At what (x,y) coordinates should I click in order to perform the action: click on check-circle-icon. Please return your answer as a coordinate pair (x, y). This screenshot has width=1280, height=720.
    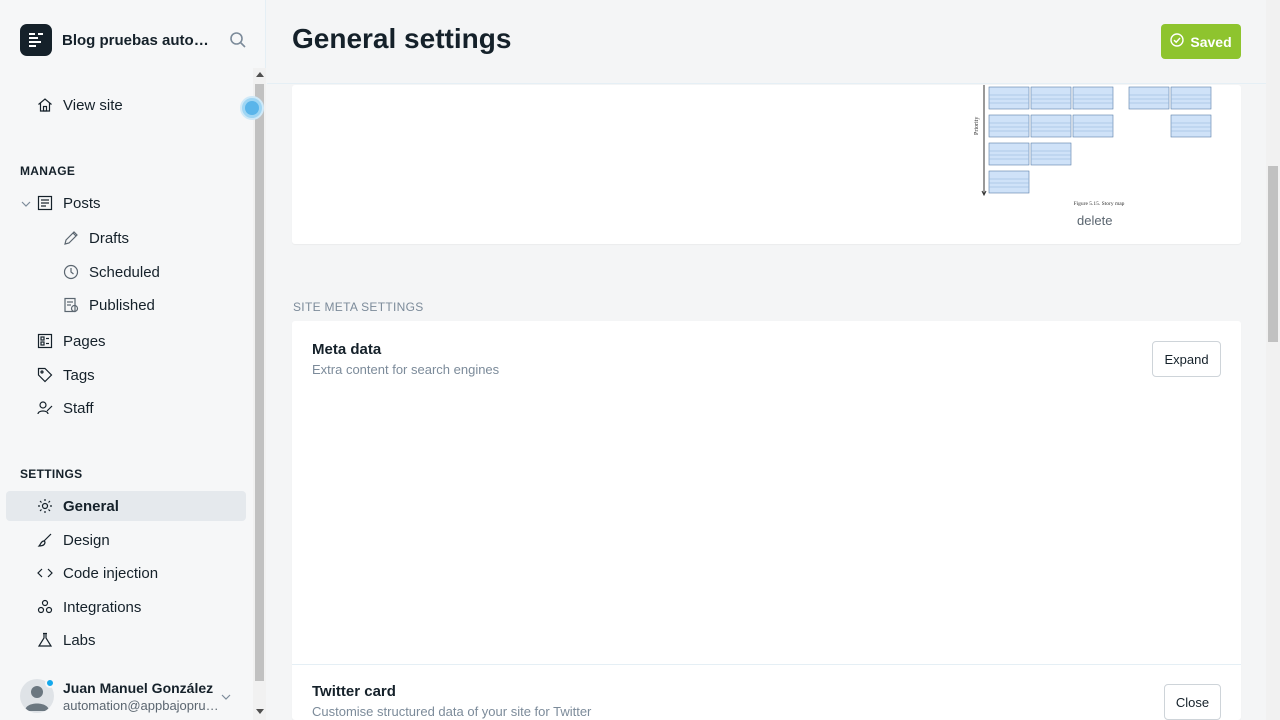
    Looking at the image, I should click on (1177, 41).